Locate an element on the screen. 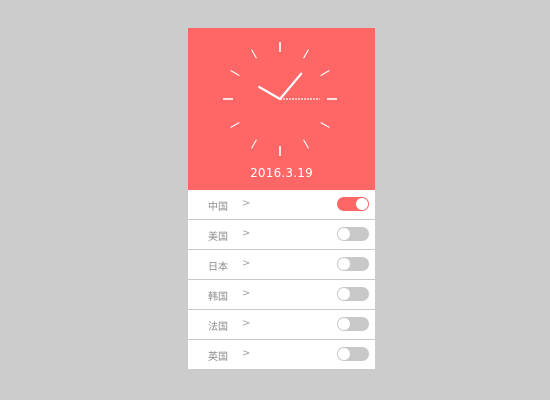  country-name: 美国 is located at coordinates (218, 237).